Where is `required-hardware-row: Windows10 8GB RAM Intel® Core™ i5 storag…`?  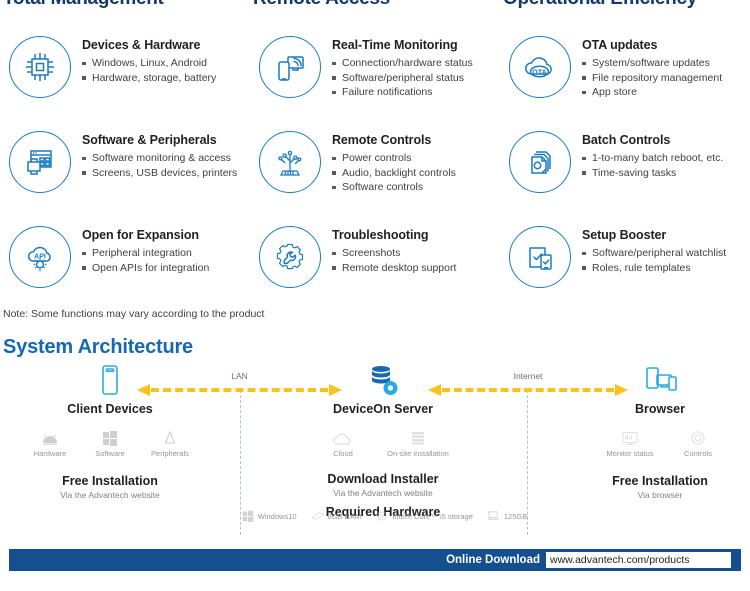
required-hardware-row: Windows10 8GB RAM Intel® Core™ i5 storag… is located at coordinates (384, 516).